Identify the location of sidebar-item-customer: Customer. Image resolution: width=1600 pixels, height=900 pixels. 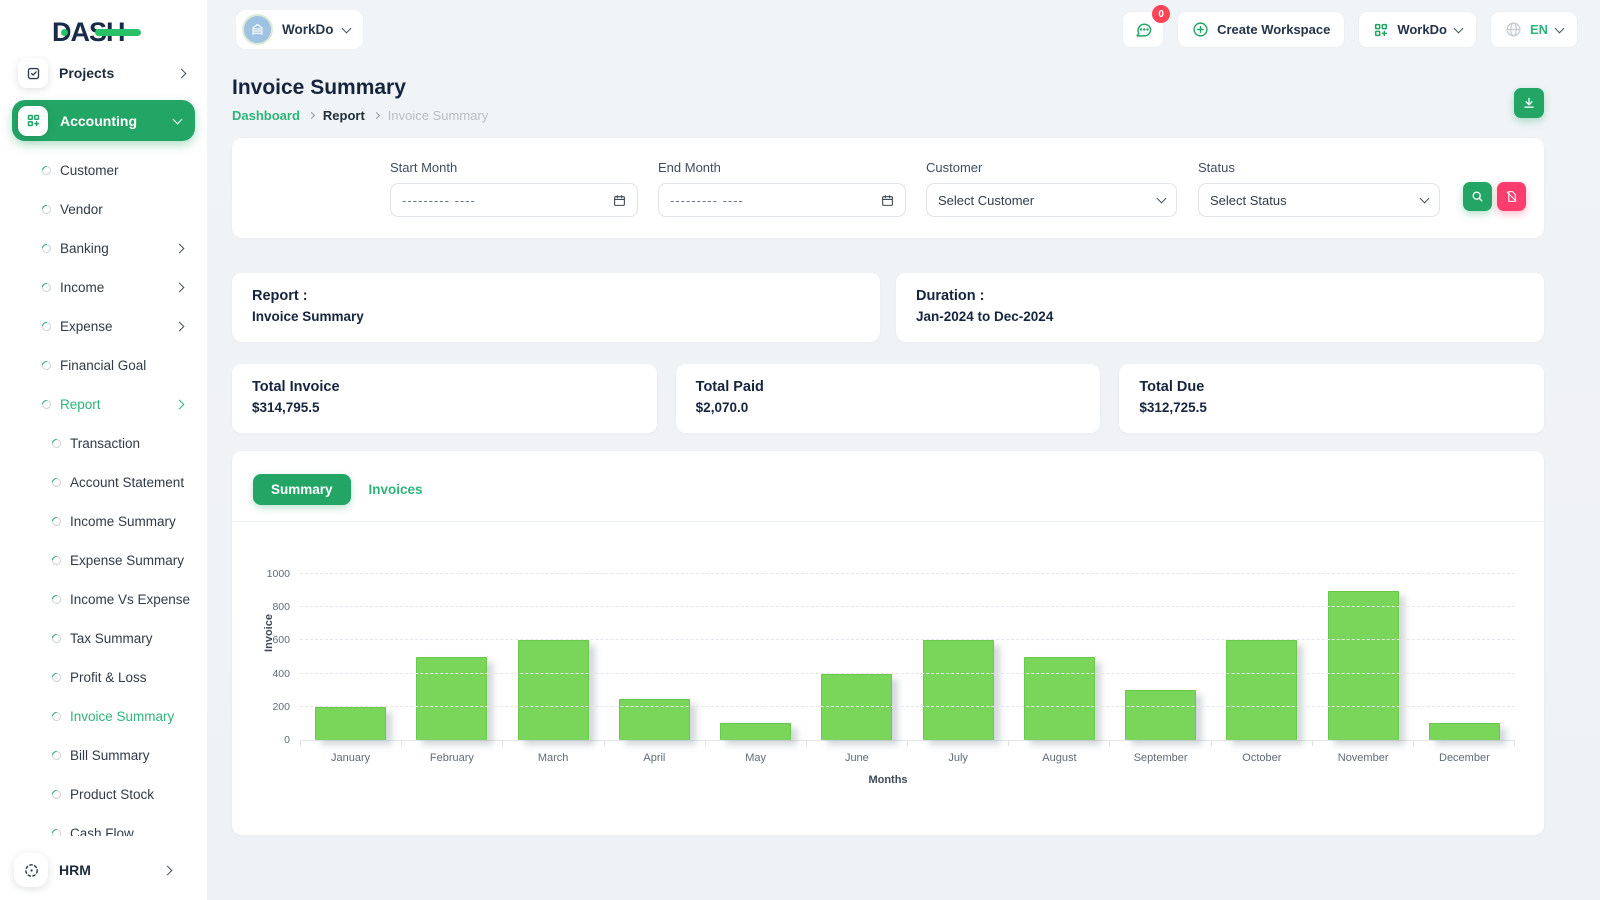
(103, 170).